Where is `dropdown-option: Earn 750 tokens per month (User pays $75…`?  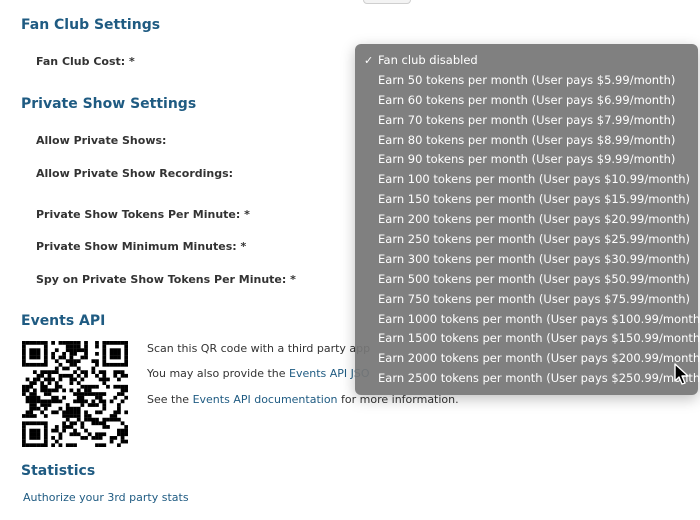 dropdown-option: Earn 750 tokens per month (User pays $75… is located at coordinates (526, 300).